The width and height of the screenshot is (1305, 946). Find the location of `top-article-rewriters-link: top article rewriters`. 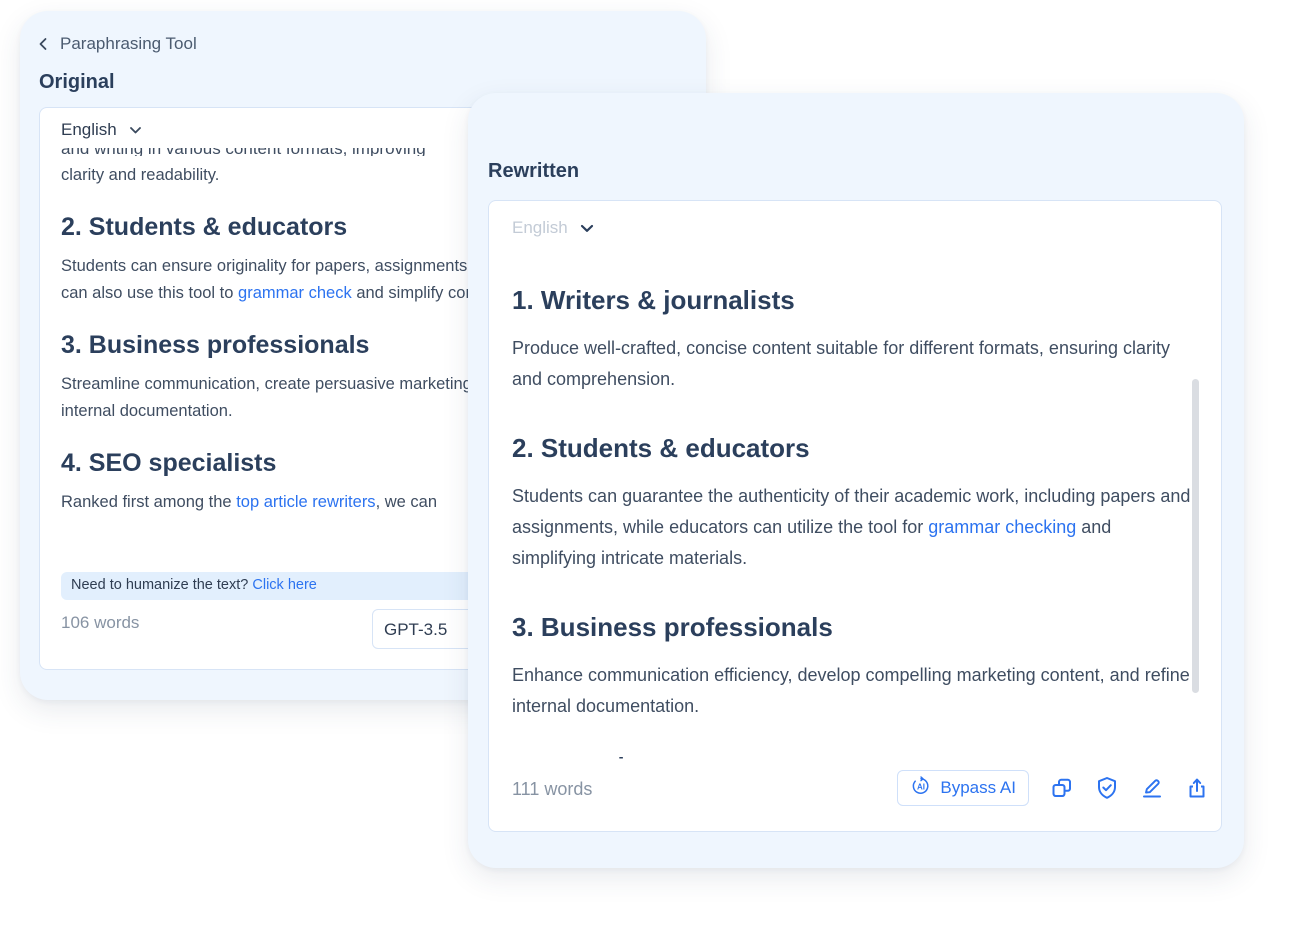

top-article-rewriters-link: top article rewriters is located at coordinates (305, 502).